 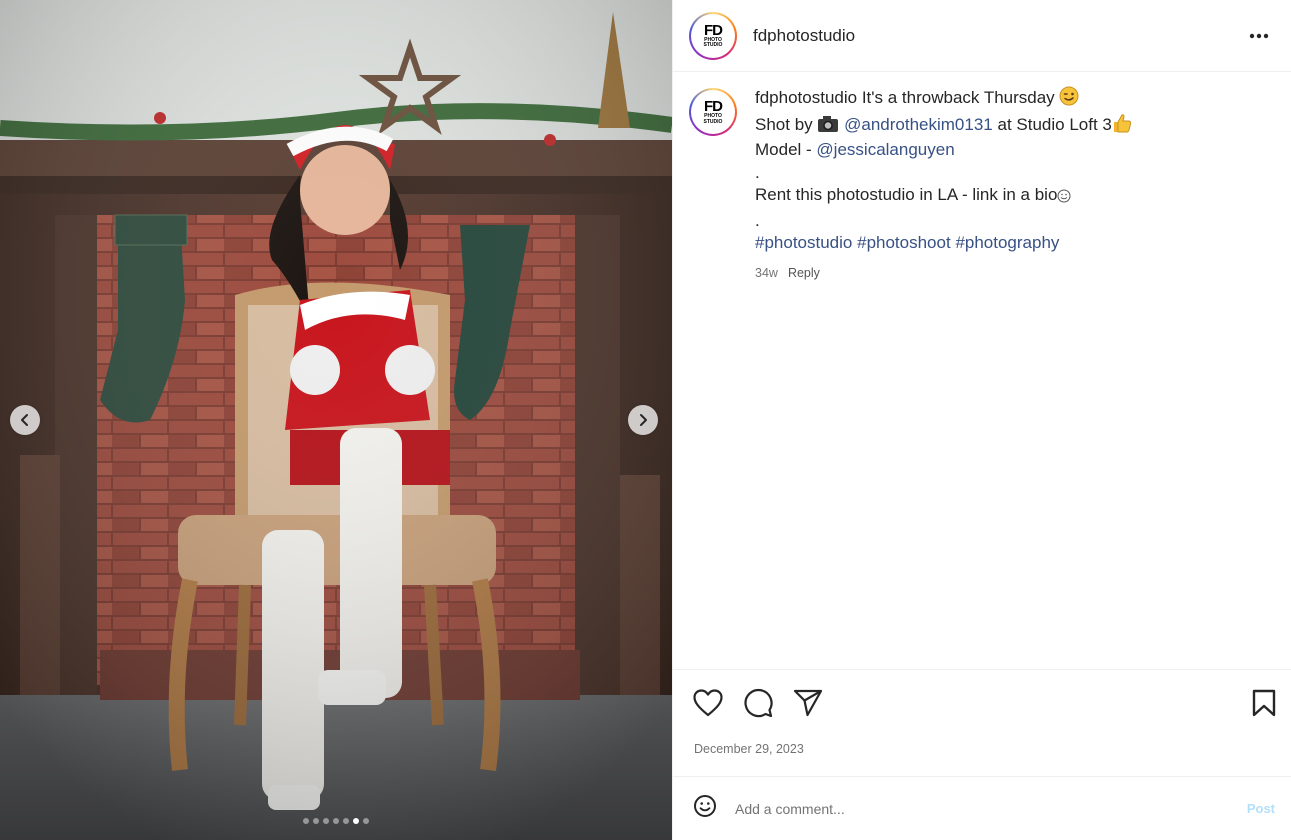 I want to click on hashtag-link: #photostudio, so click(x=803, y=242).